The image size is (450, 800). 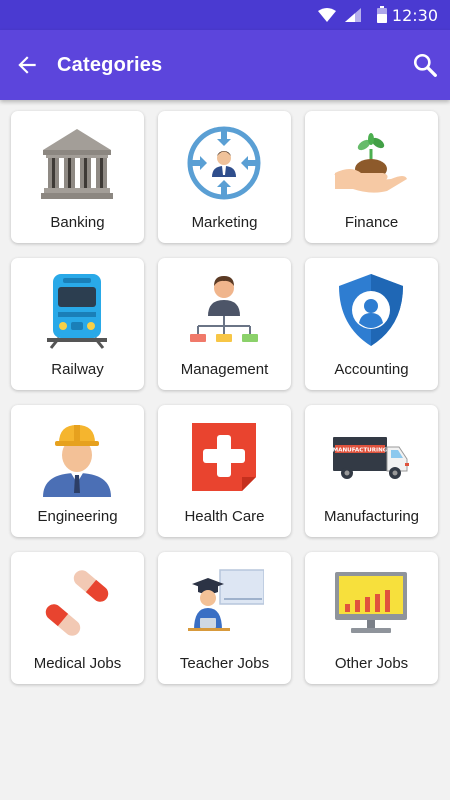 What do you see at coordinates (224, 163) in the screenshot?
I see `marketing-target-icon` at bounding box center [224, 163].